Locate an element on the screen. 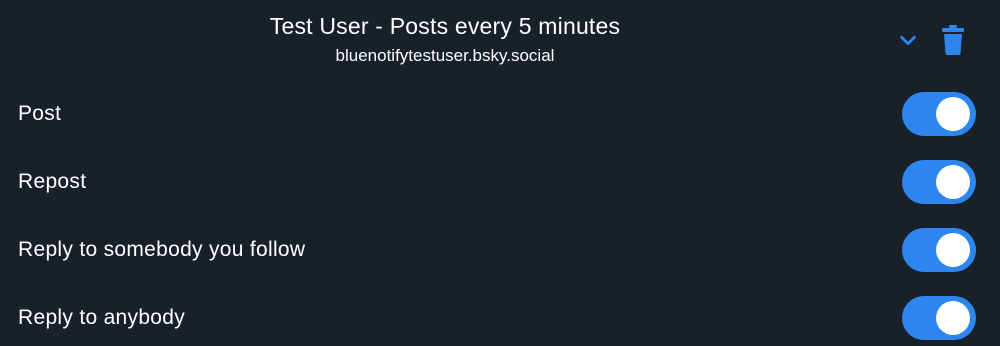 The height and width of the screenshot is (346, 1000). trash-icon is located at coordinates (953, 40).